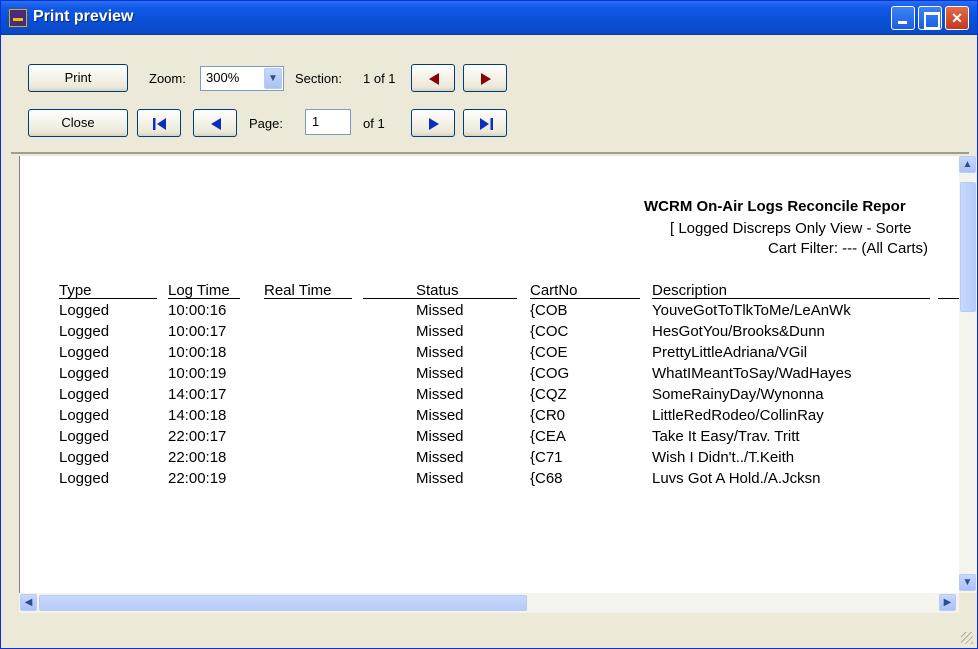 Image resolution: width=978 pixels, height=649 pixels. What do you see at coordinates (197, 478) in the screenshot?
I see `cell-log-time: 22:00:19` at bounding box center [197, 478].